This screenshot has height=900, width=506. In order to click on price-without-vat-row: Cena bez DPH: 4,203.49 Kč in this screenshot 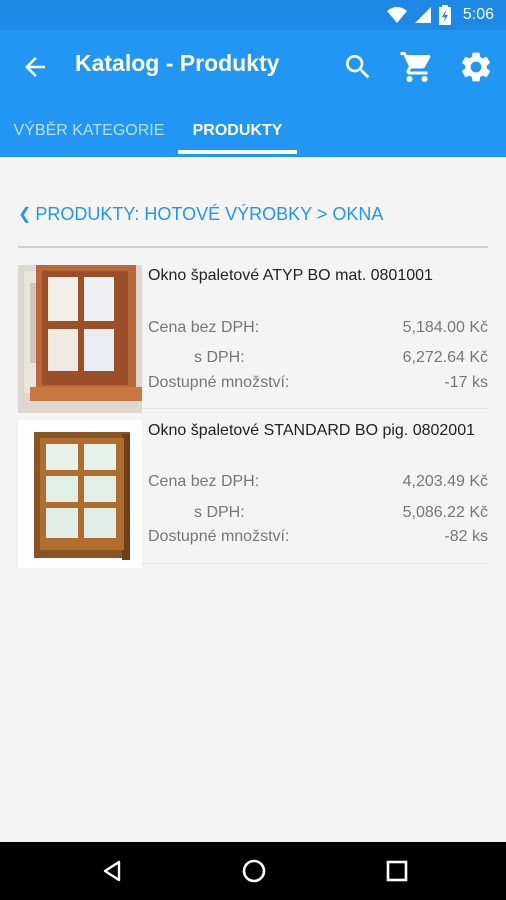, I will do `click(318, 485)`.